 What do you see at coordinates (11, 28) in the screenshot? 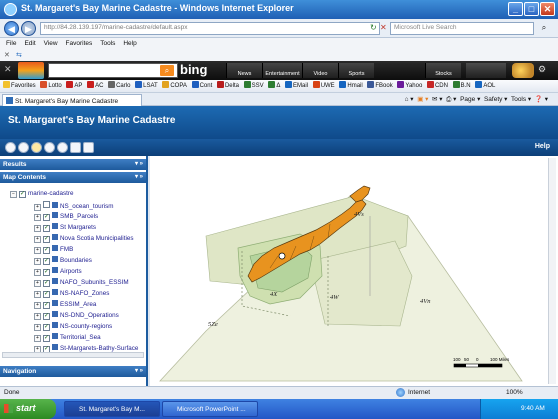
I see `back-button: ◀` at bounding box center [11, 28].